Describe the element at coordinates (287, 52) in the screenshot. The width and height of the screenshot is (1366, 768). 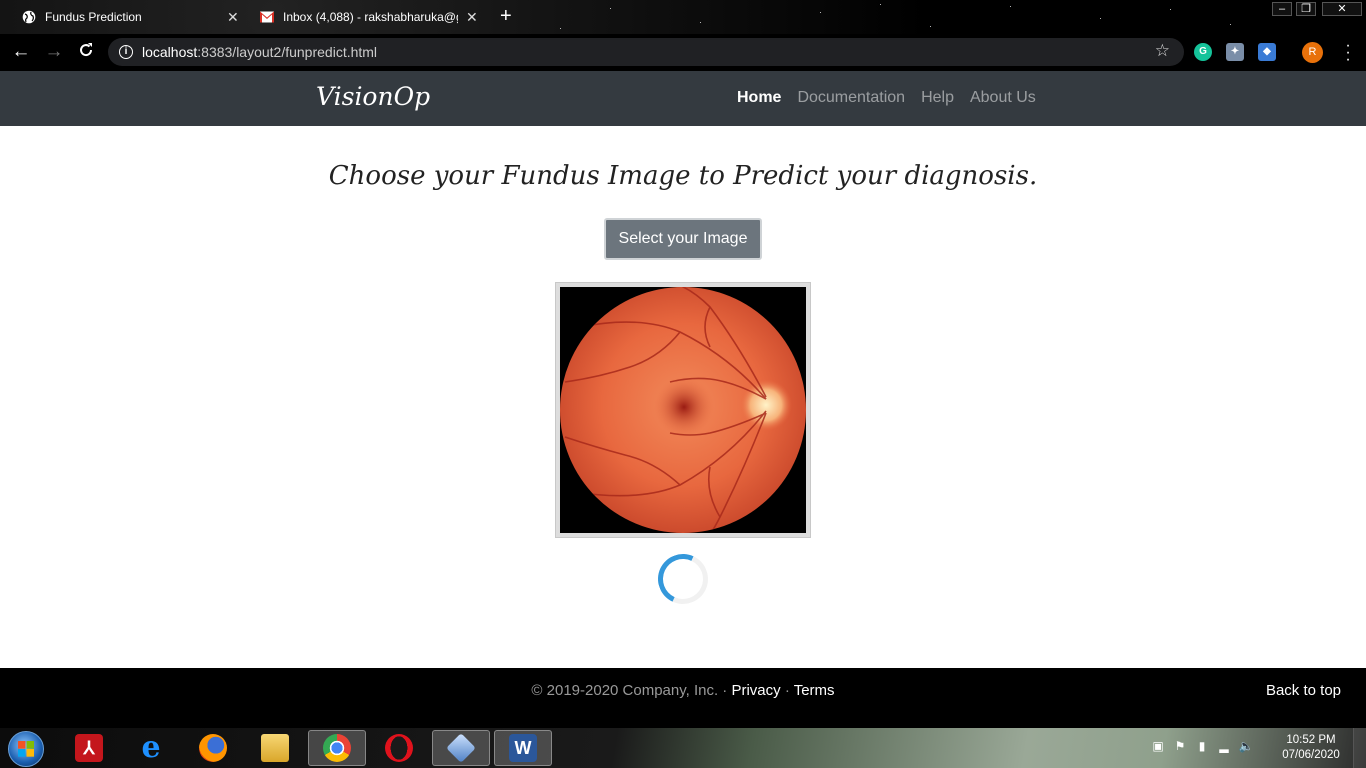
I see `url-path: :8383/layout2/funpredict.html` at that location.